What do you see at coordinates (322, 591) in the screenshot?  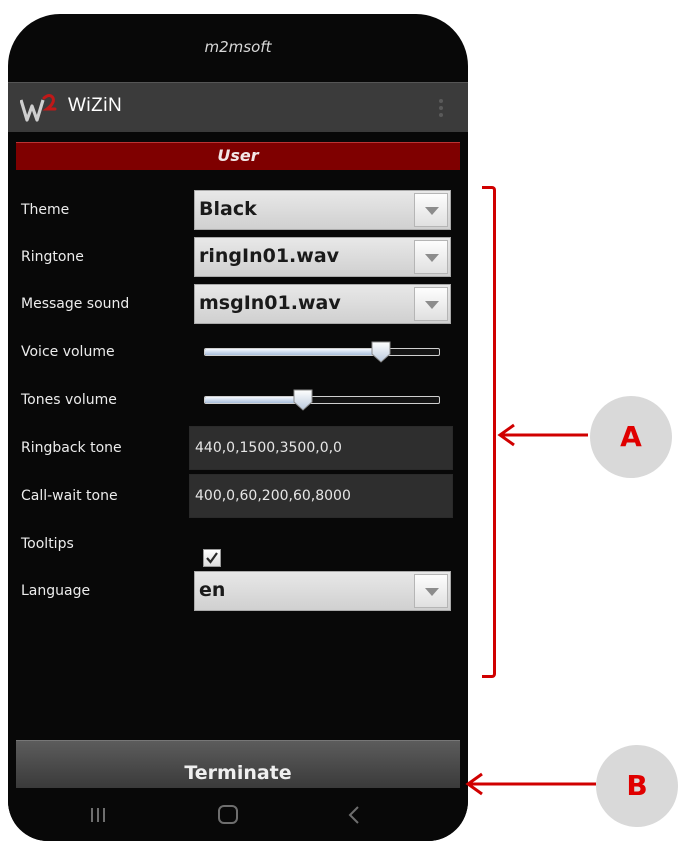 I see `language-dropdown: en` at bounding box center [322, 591].